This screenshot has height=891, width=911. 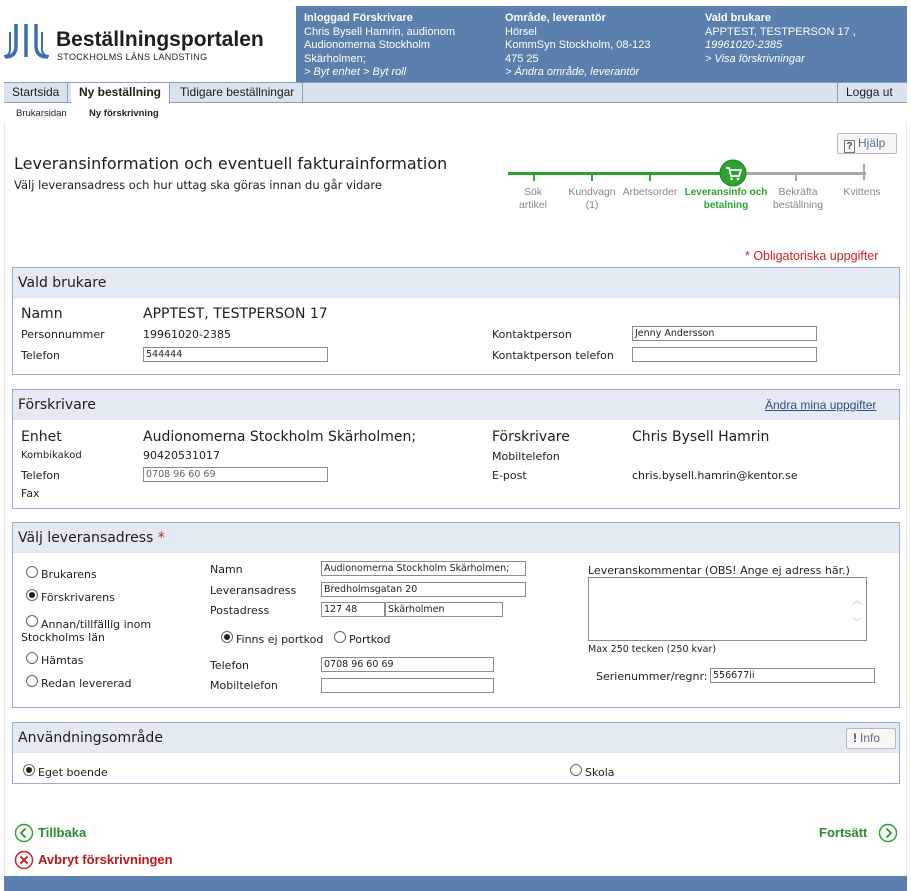 I want to click on area-heading: Område, leverantör, so click(x=555, y=18).